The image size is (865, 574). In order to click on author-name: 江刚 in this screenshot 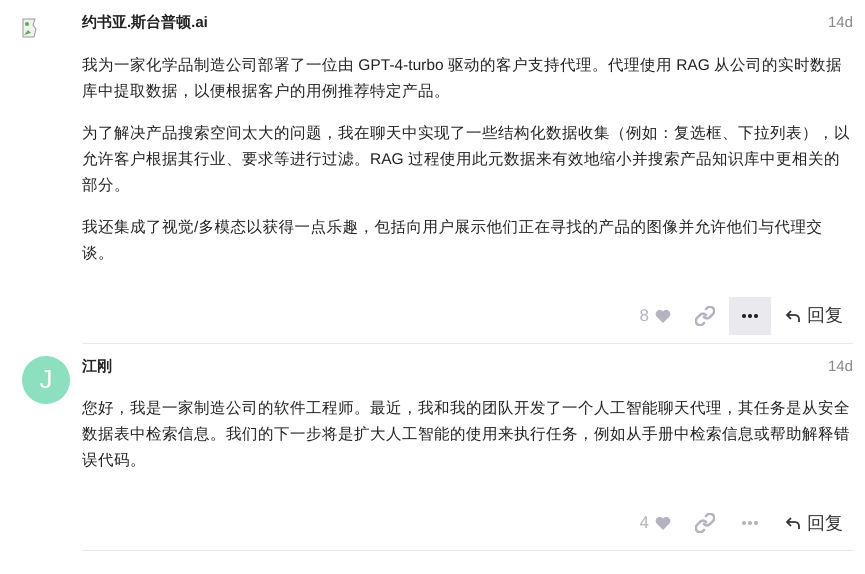, I will do `click(97, 367)`.